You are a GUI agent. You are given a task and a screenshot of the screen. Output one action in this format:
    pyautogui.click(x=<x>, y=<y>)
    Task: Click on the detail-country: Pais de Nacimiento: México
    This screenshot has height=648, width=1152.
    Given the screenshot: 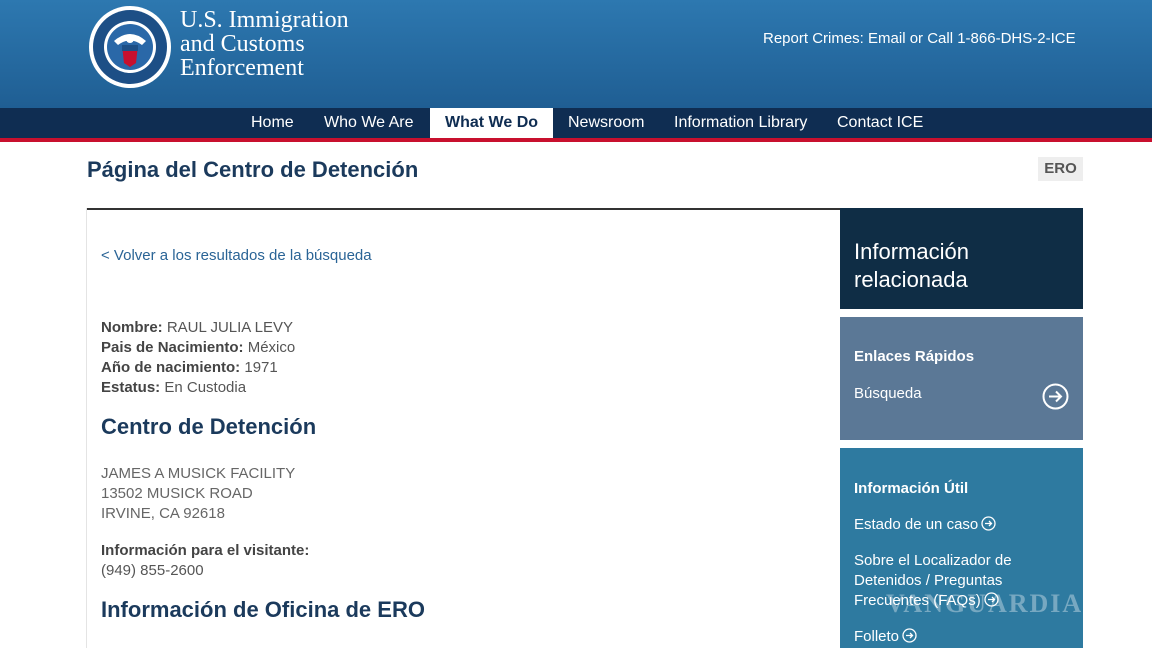 What is the action you would take?
    pyautogui.click(x=198, y=348)
    